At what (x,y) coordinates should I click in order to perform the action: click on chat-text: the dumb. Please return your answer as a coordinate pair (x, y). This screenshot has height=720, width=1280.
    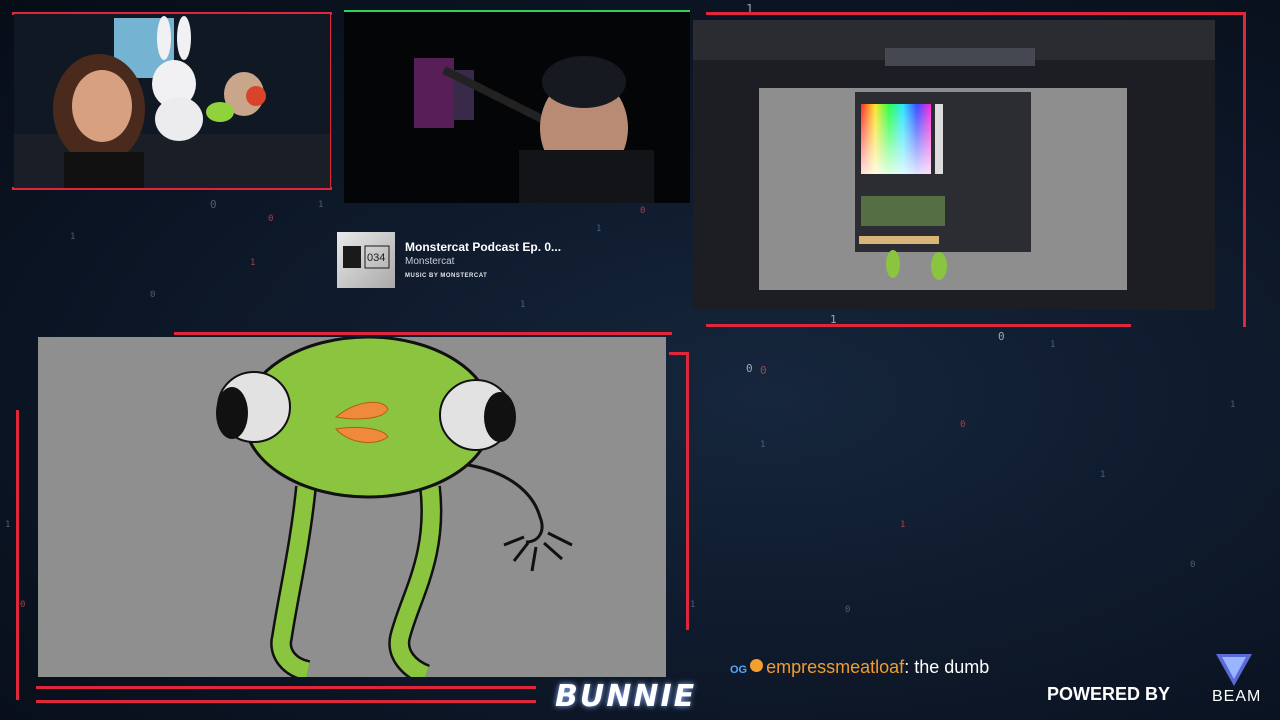
    Looking at the image, I should click on (952, 667).